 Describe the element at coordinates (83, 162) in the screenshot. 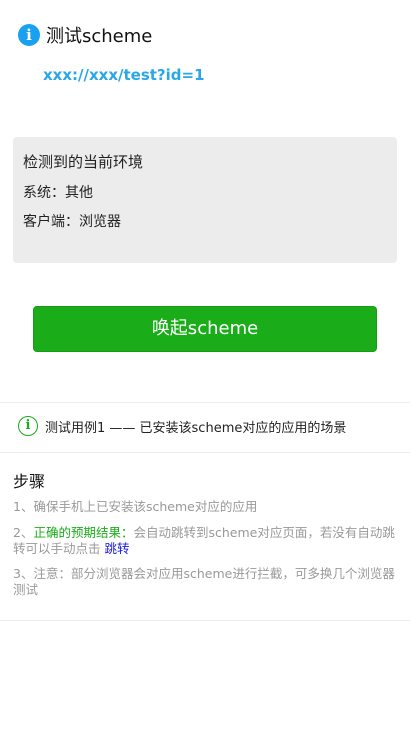

I see `environment-title: 检测到的当前环境` at that location.